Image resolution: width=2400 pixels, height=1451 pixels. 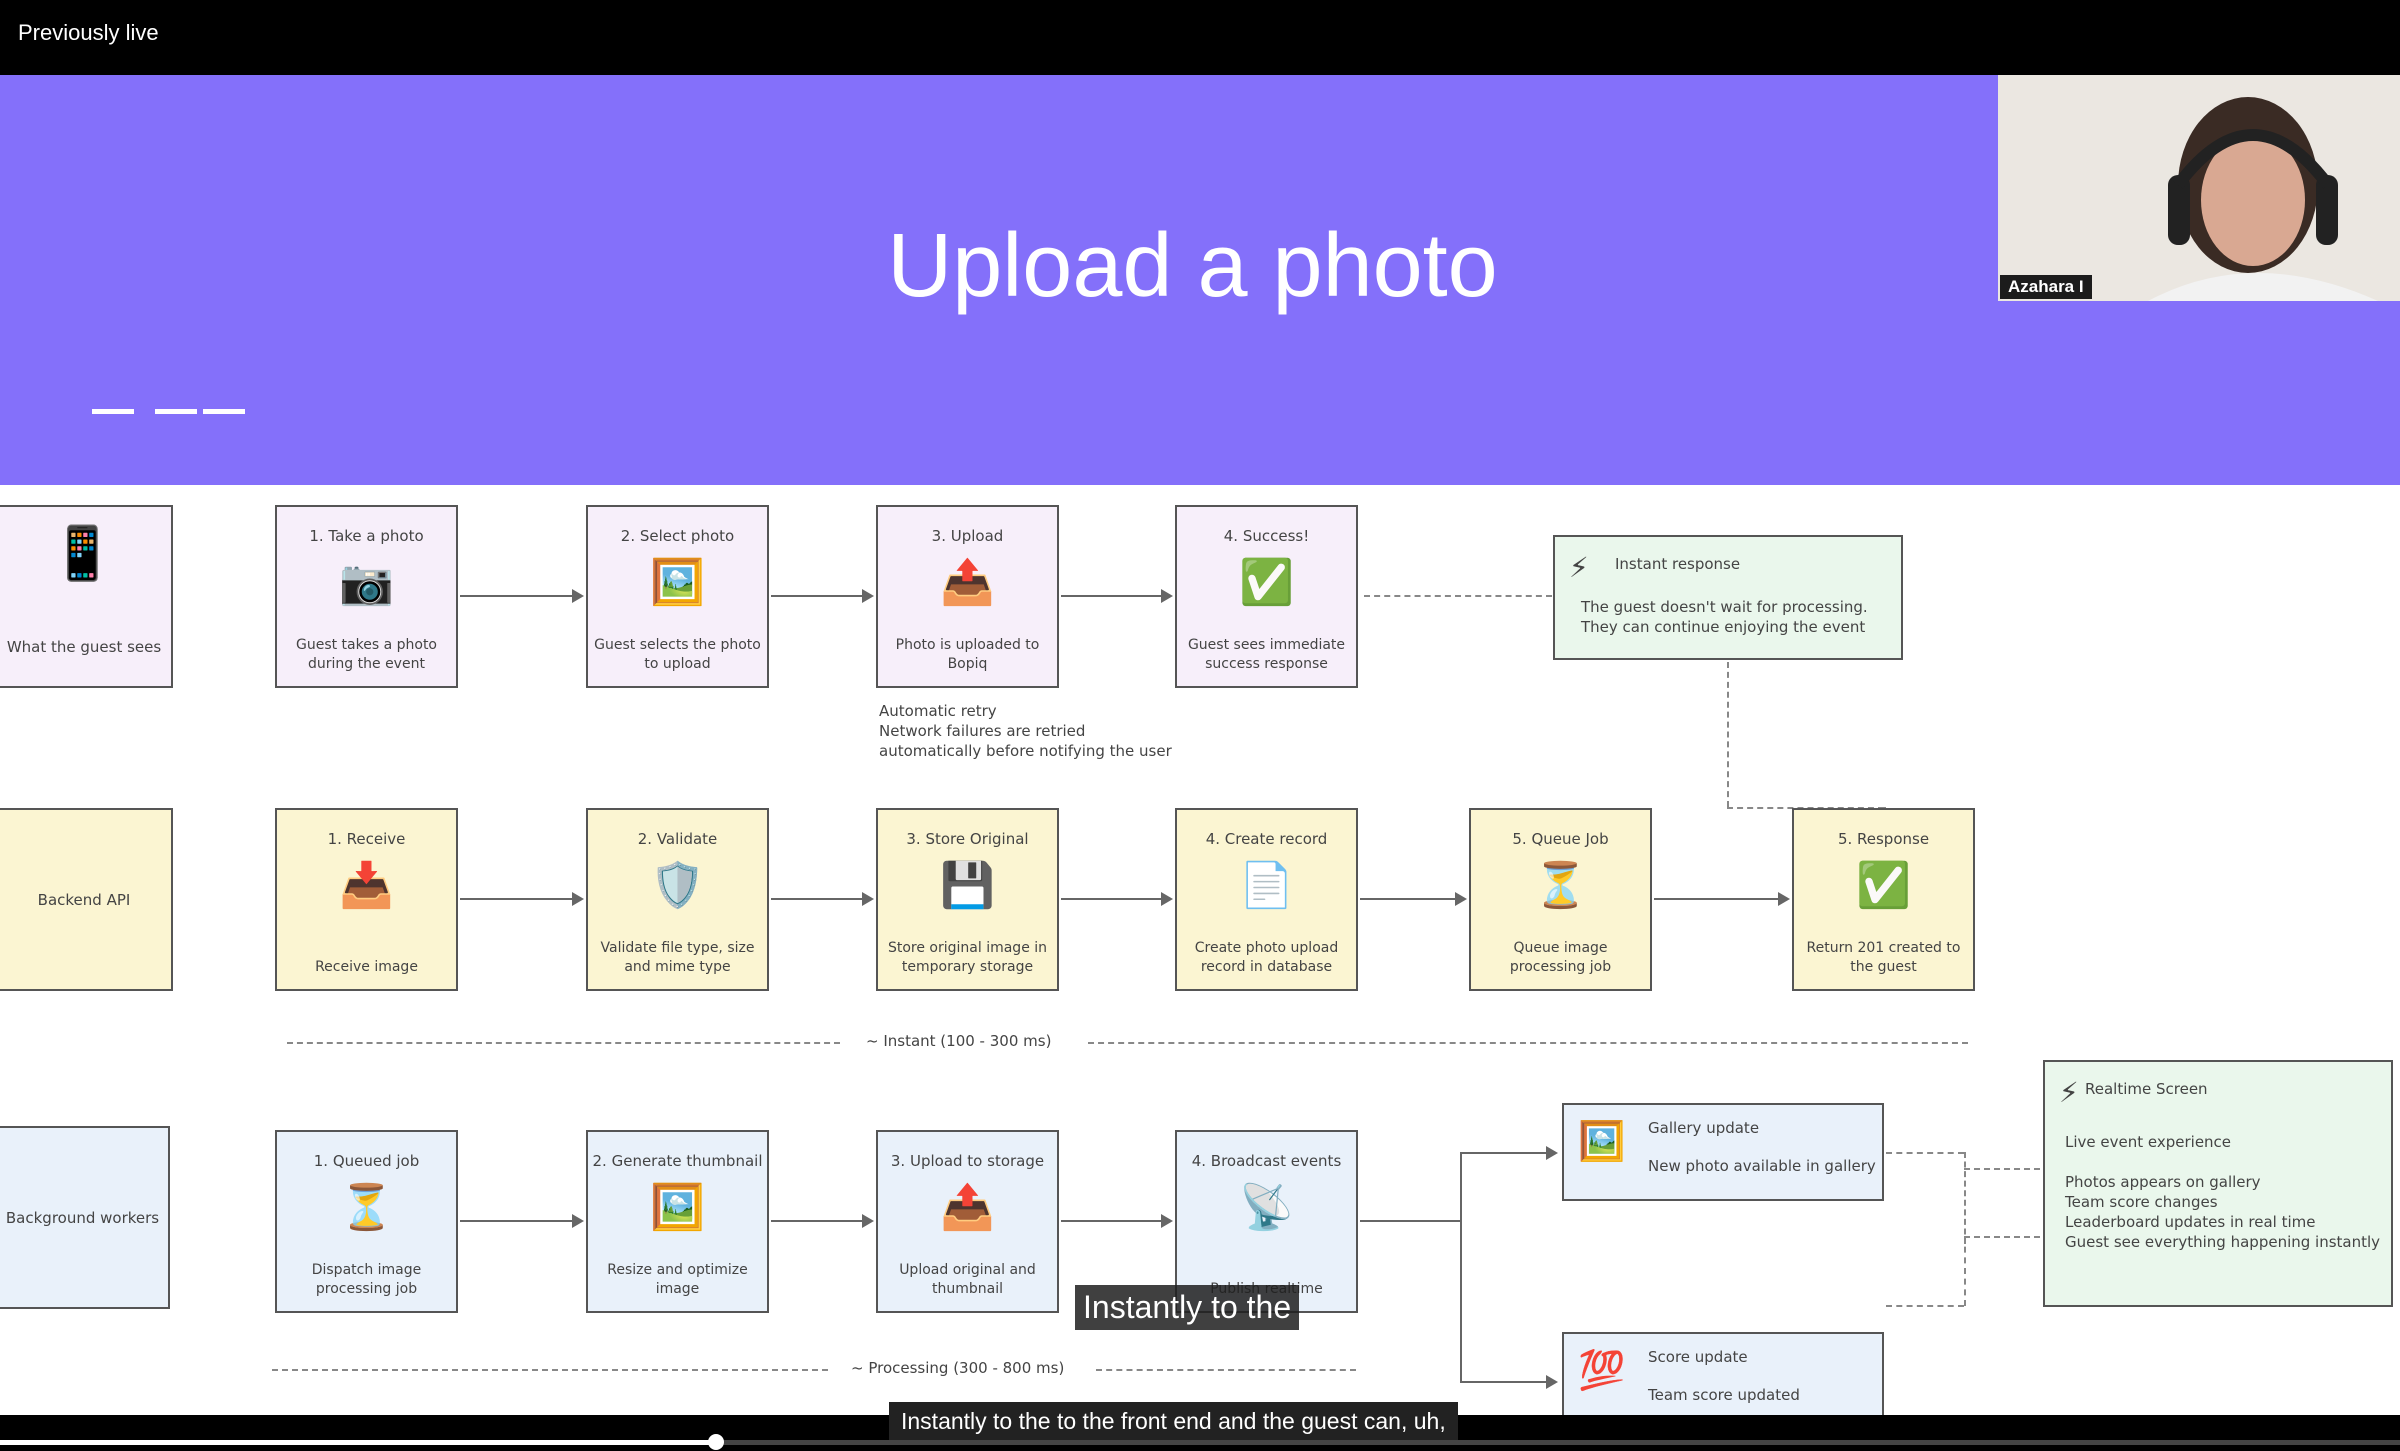 What do you see at coordinates (959, 1041) in the screenshot?
I see `instant-timing-label: ~ Instant (100 - 300 ms)` at bounding box center [959, 1041].